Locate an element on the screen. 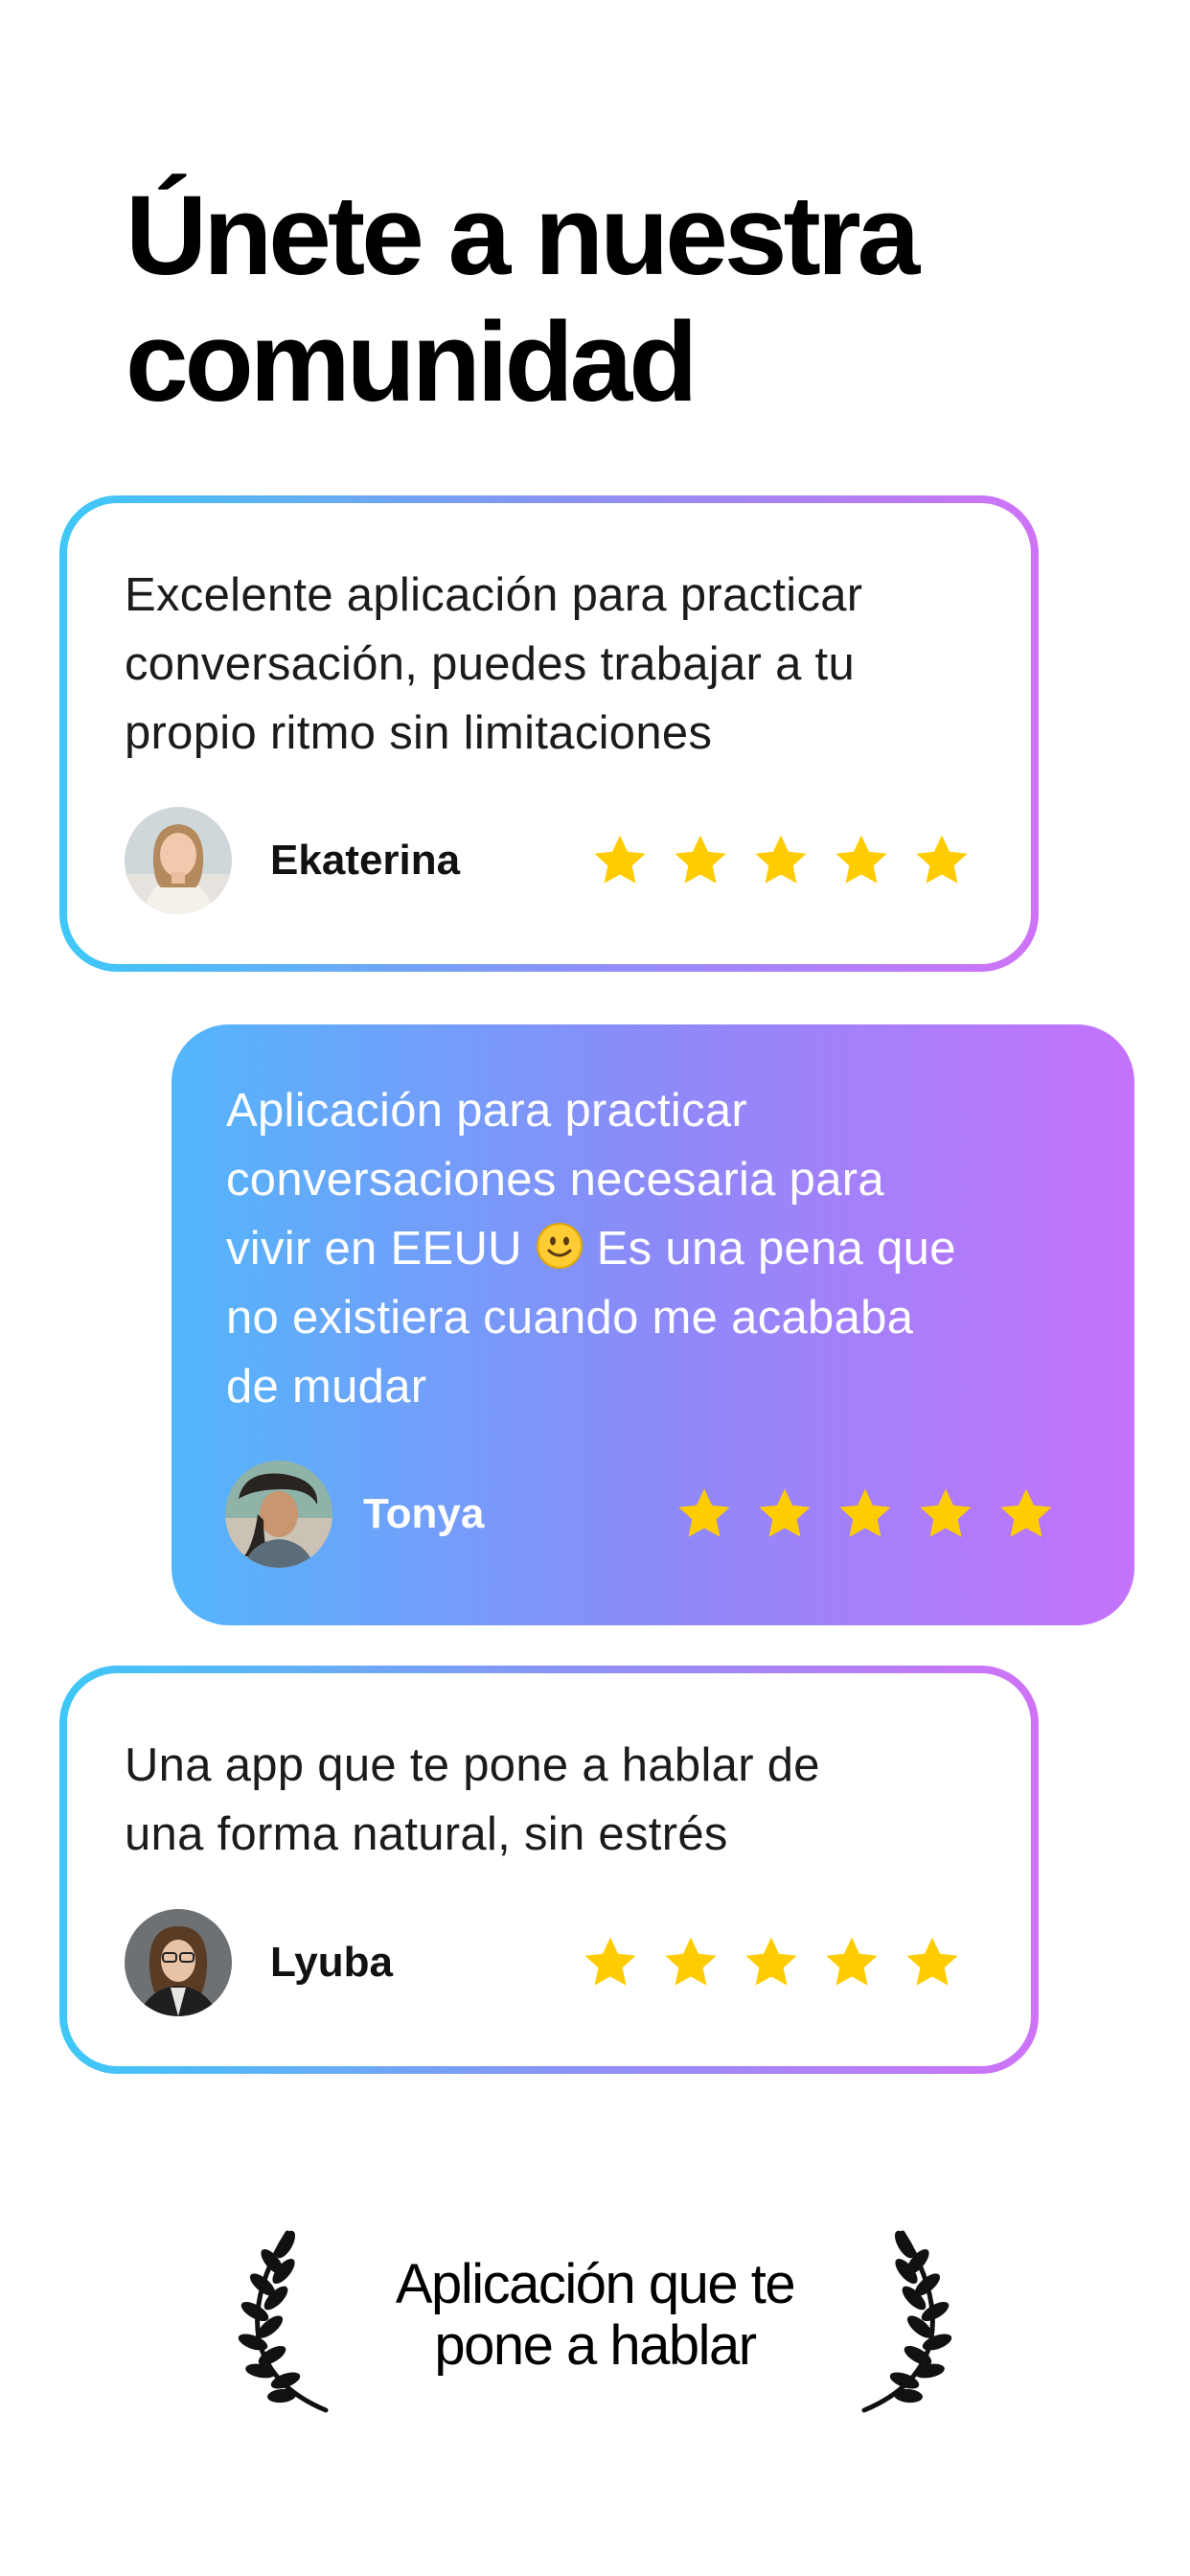  page-title-line-2: comunidad is located at coordinates (412, 362).